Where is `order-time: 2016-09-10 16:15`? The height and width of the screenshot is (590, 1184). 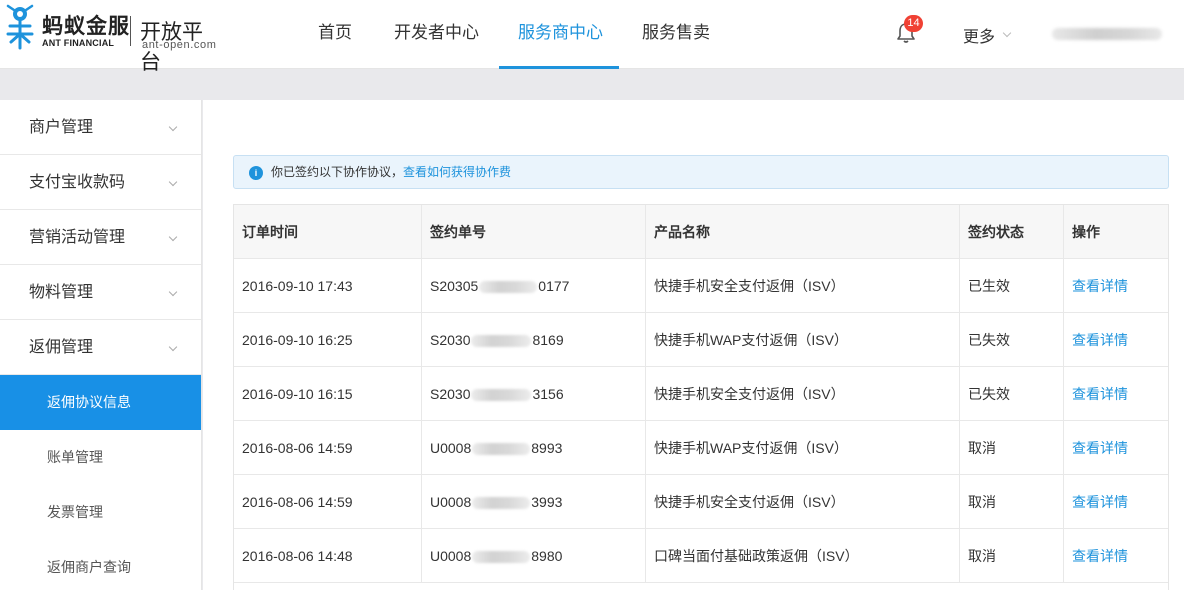 order-time: 2016-09-10 16:15 is located at coordinates (328, 394).